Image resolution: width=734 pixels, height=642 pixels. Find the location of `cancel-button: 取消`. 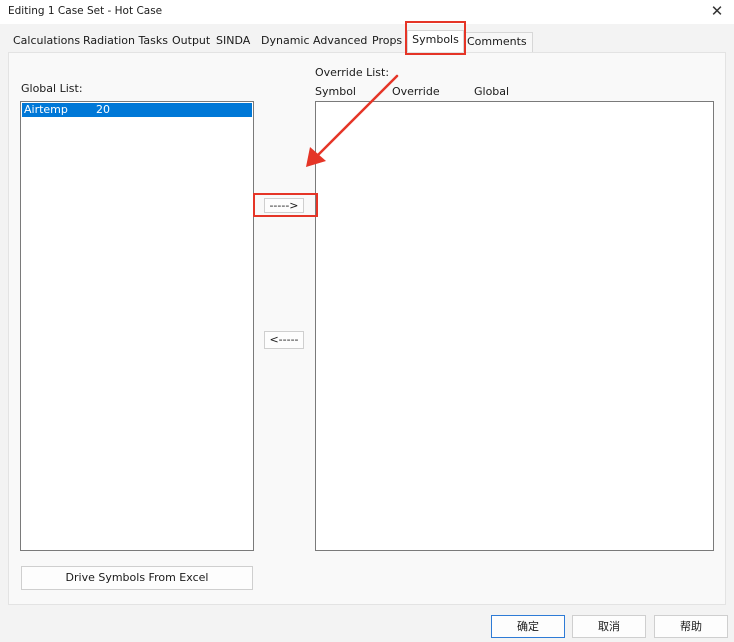

cancel-button: 取消 is located at coordinates (609, 626).